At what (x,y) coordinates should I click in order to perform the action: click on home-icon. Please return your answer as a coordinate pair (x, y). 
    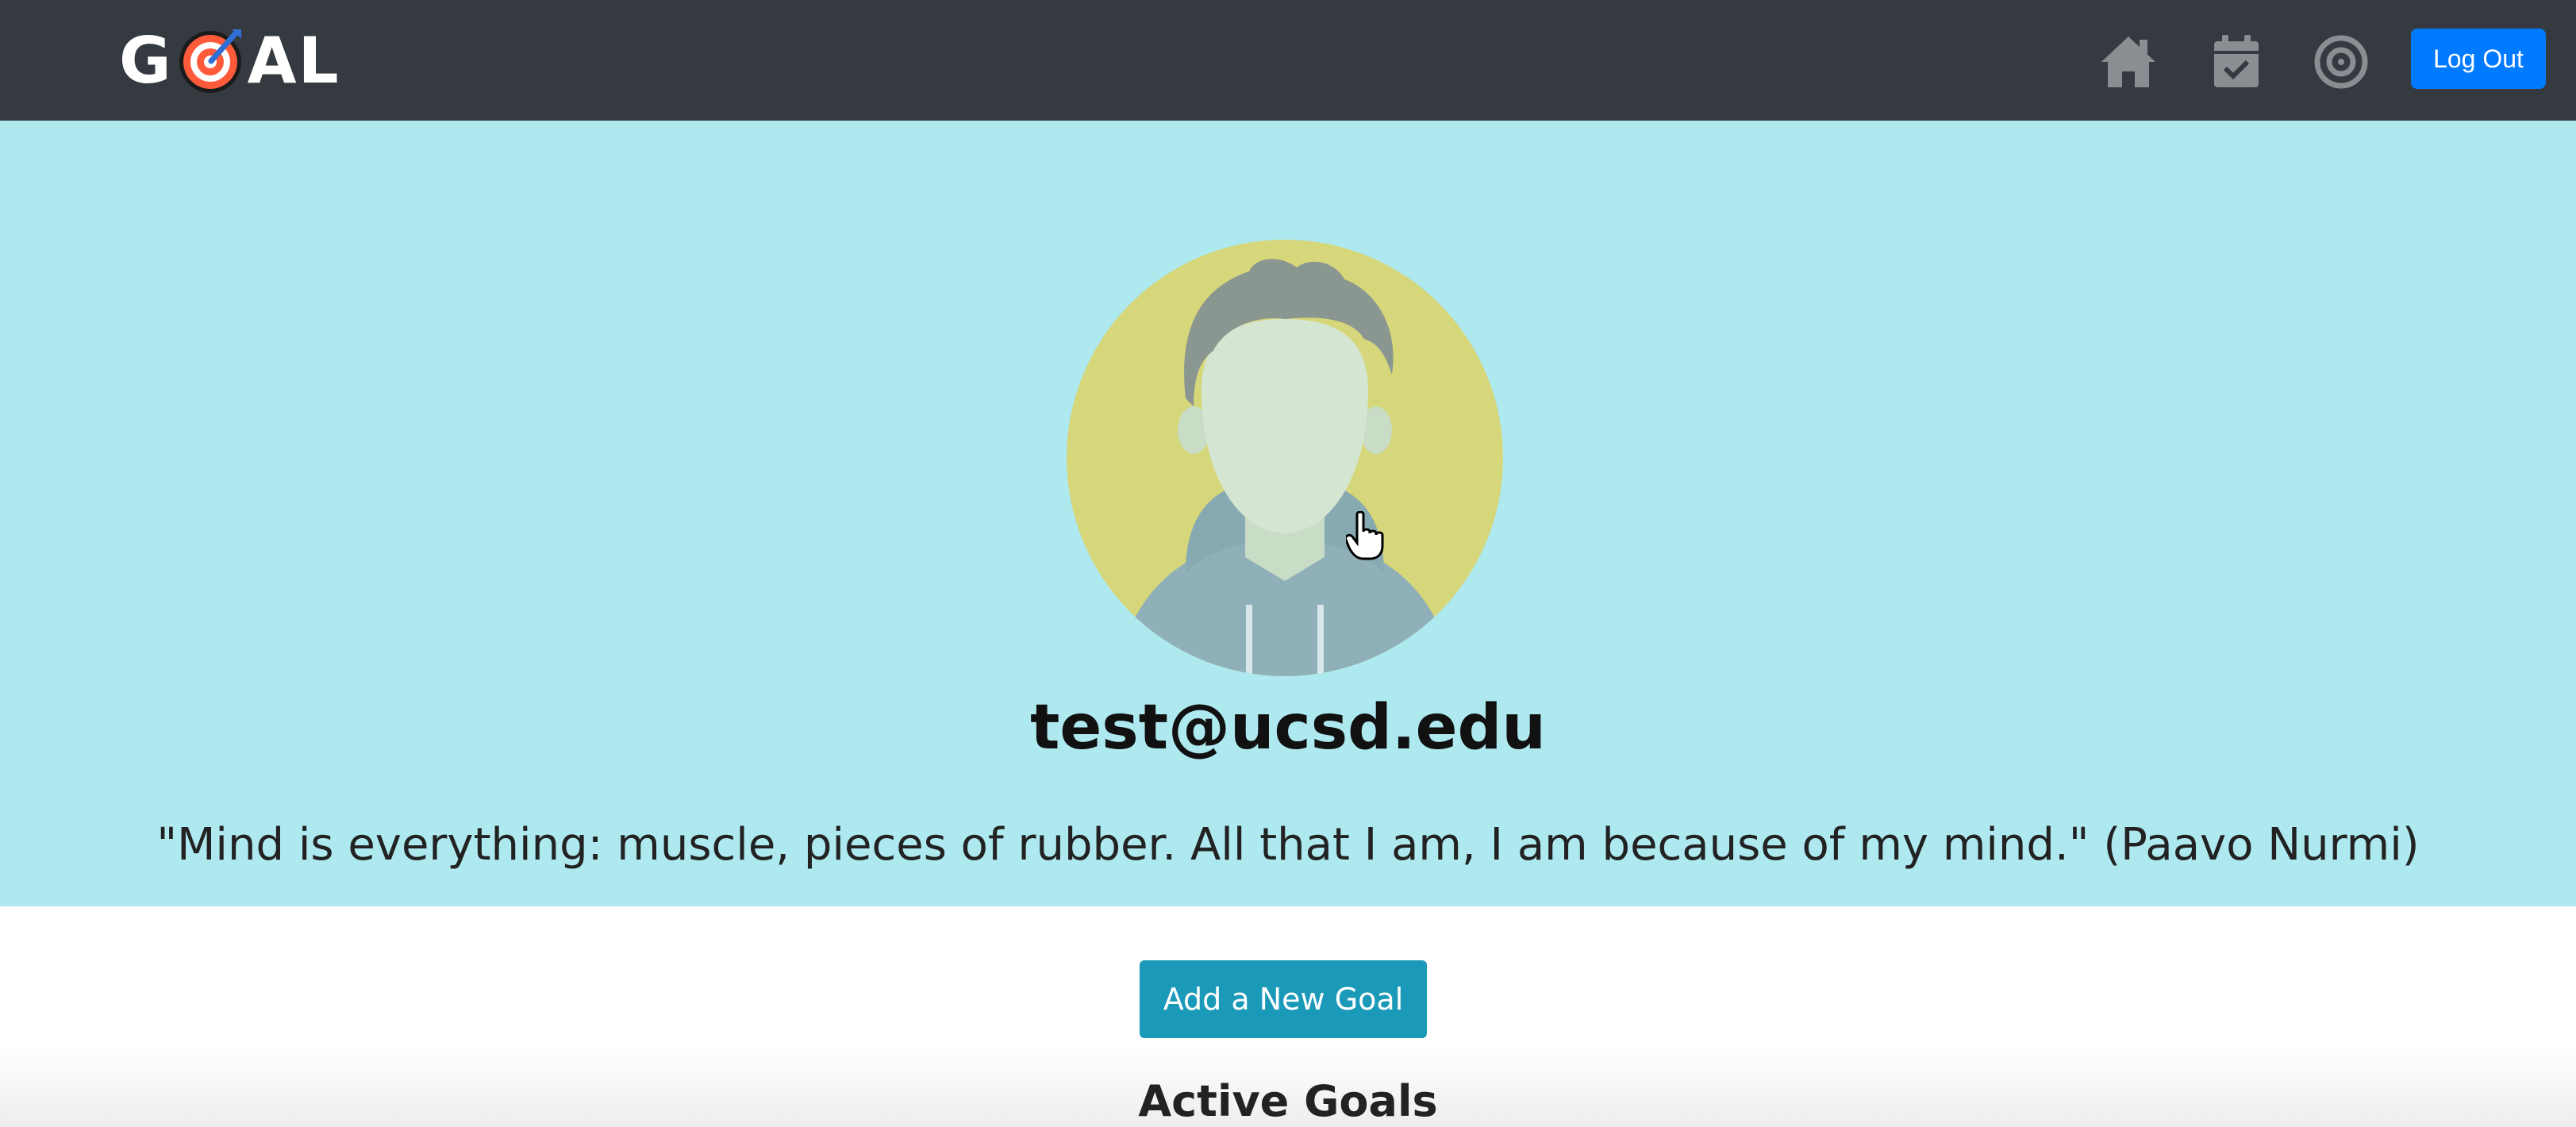
    Looking at the image, I should click on (2128, 62).